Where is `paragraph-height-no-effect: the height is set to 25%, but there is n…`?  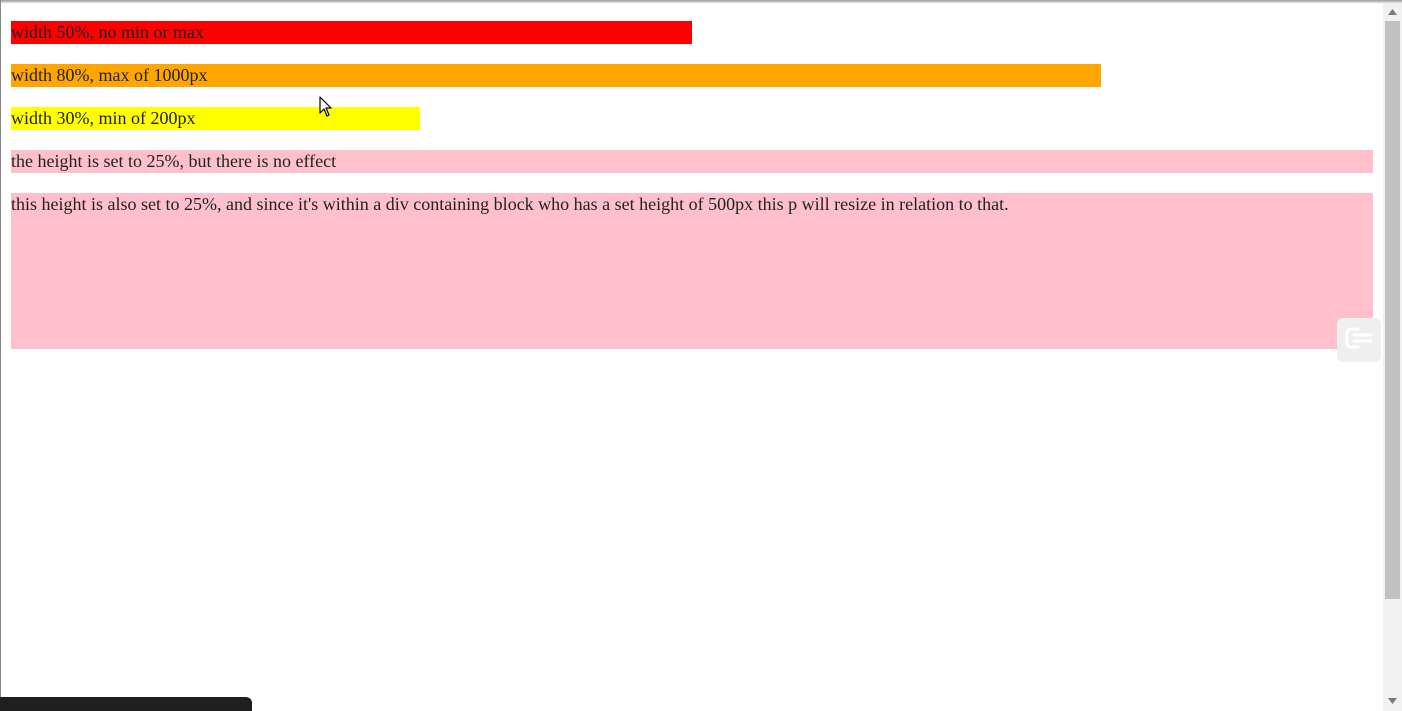
paragraph-height-no-effect: the height is set to 25%, but there is n… is located at coordinates (692, 161).